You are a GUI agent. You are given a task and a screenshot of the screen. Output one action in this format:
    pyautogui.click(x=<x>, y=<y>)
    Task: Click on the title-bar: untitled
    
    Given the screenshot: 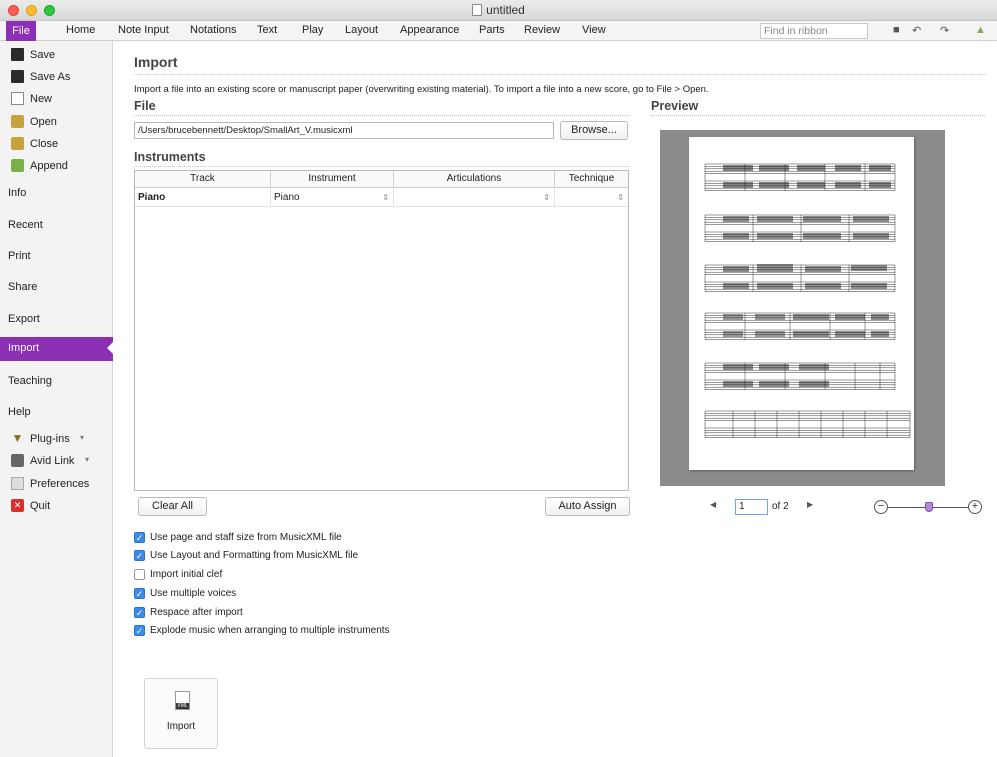 What is the action you would take?
    pyautogui.click(x=498, y=10)
    